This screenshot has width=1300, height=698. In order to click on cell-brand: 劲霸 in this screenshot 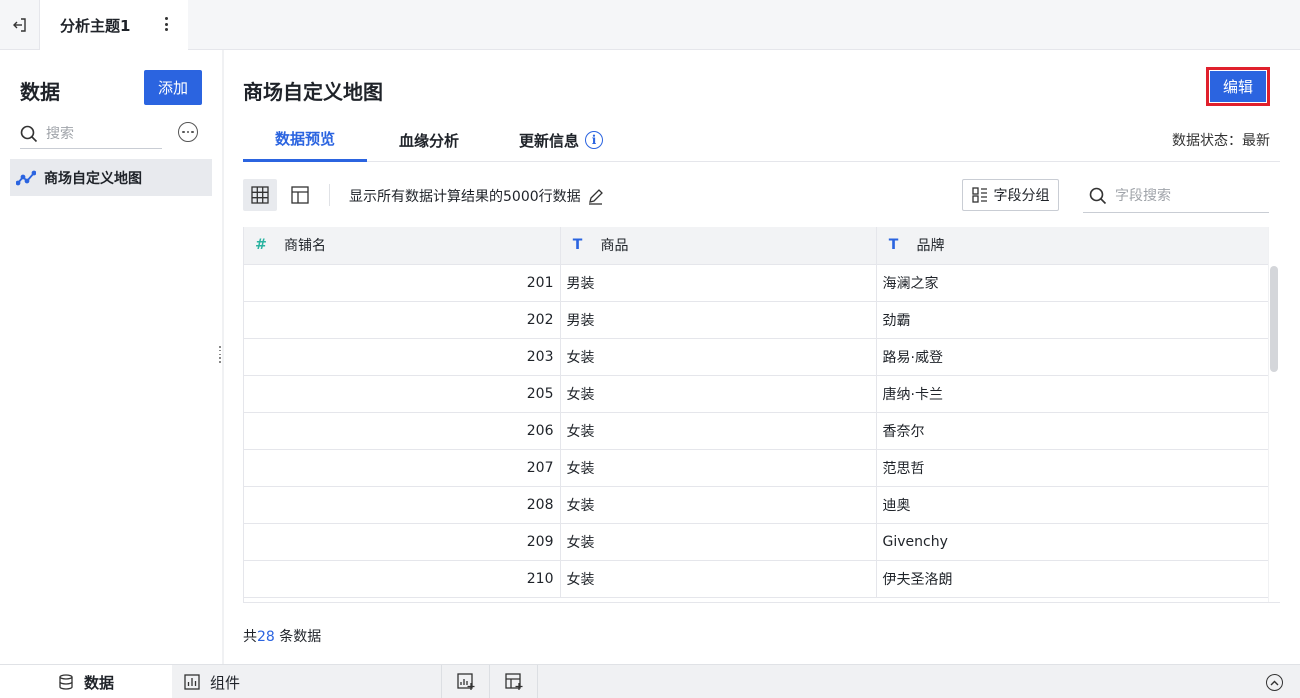, I will do `click(1072, 320)`.